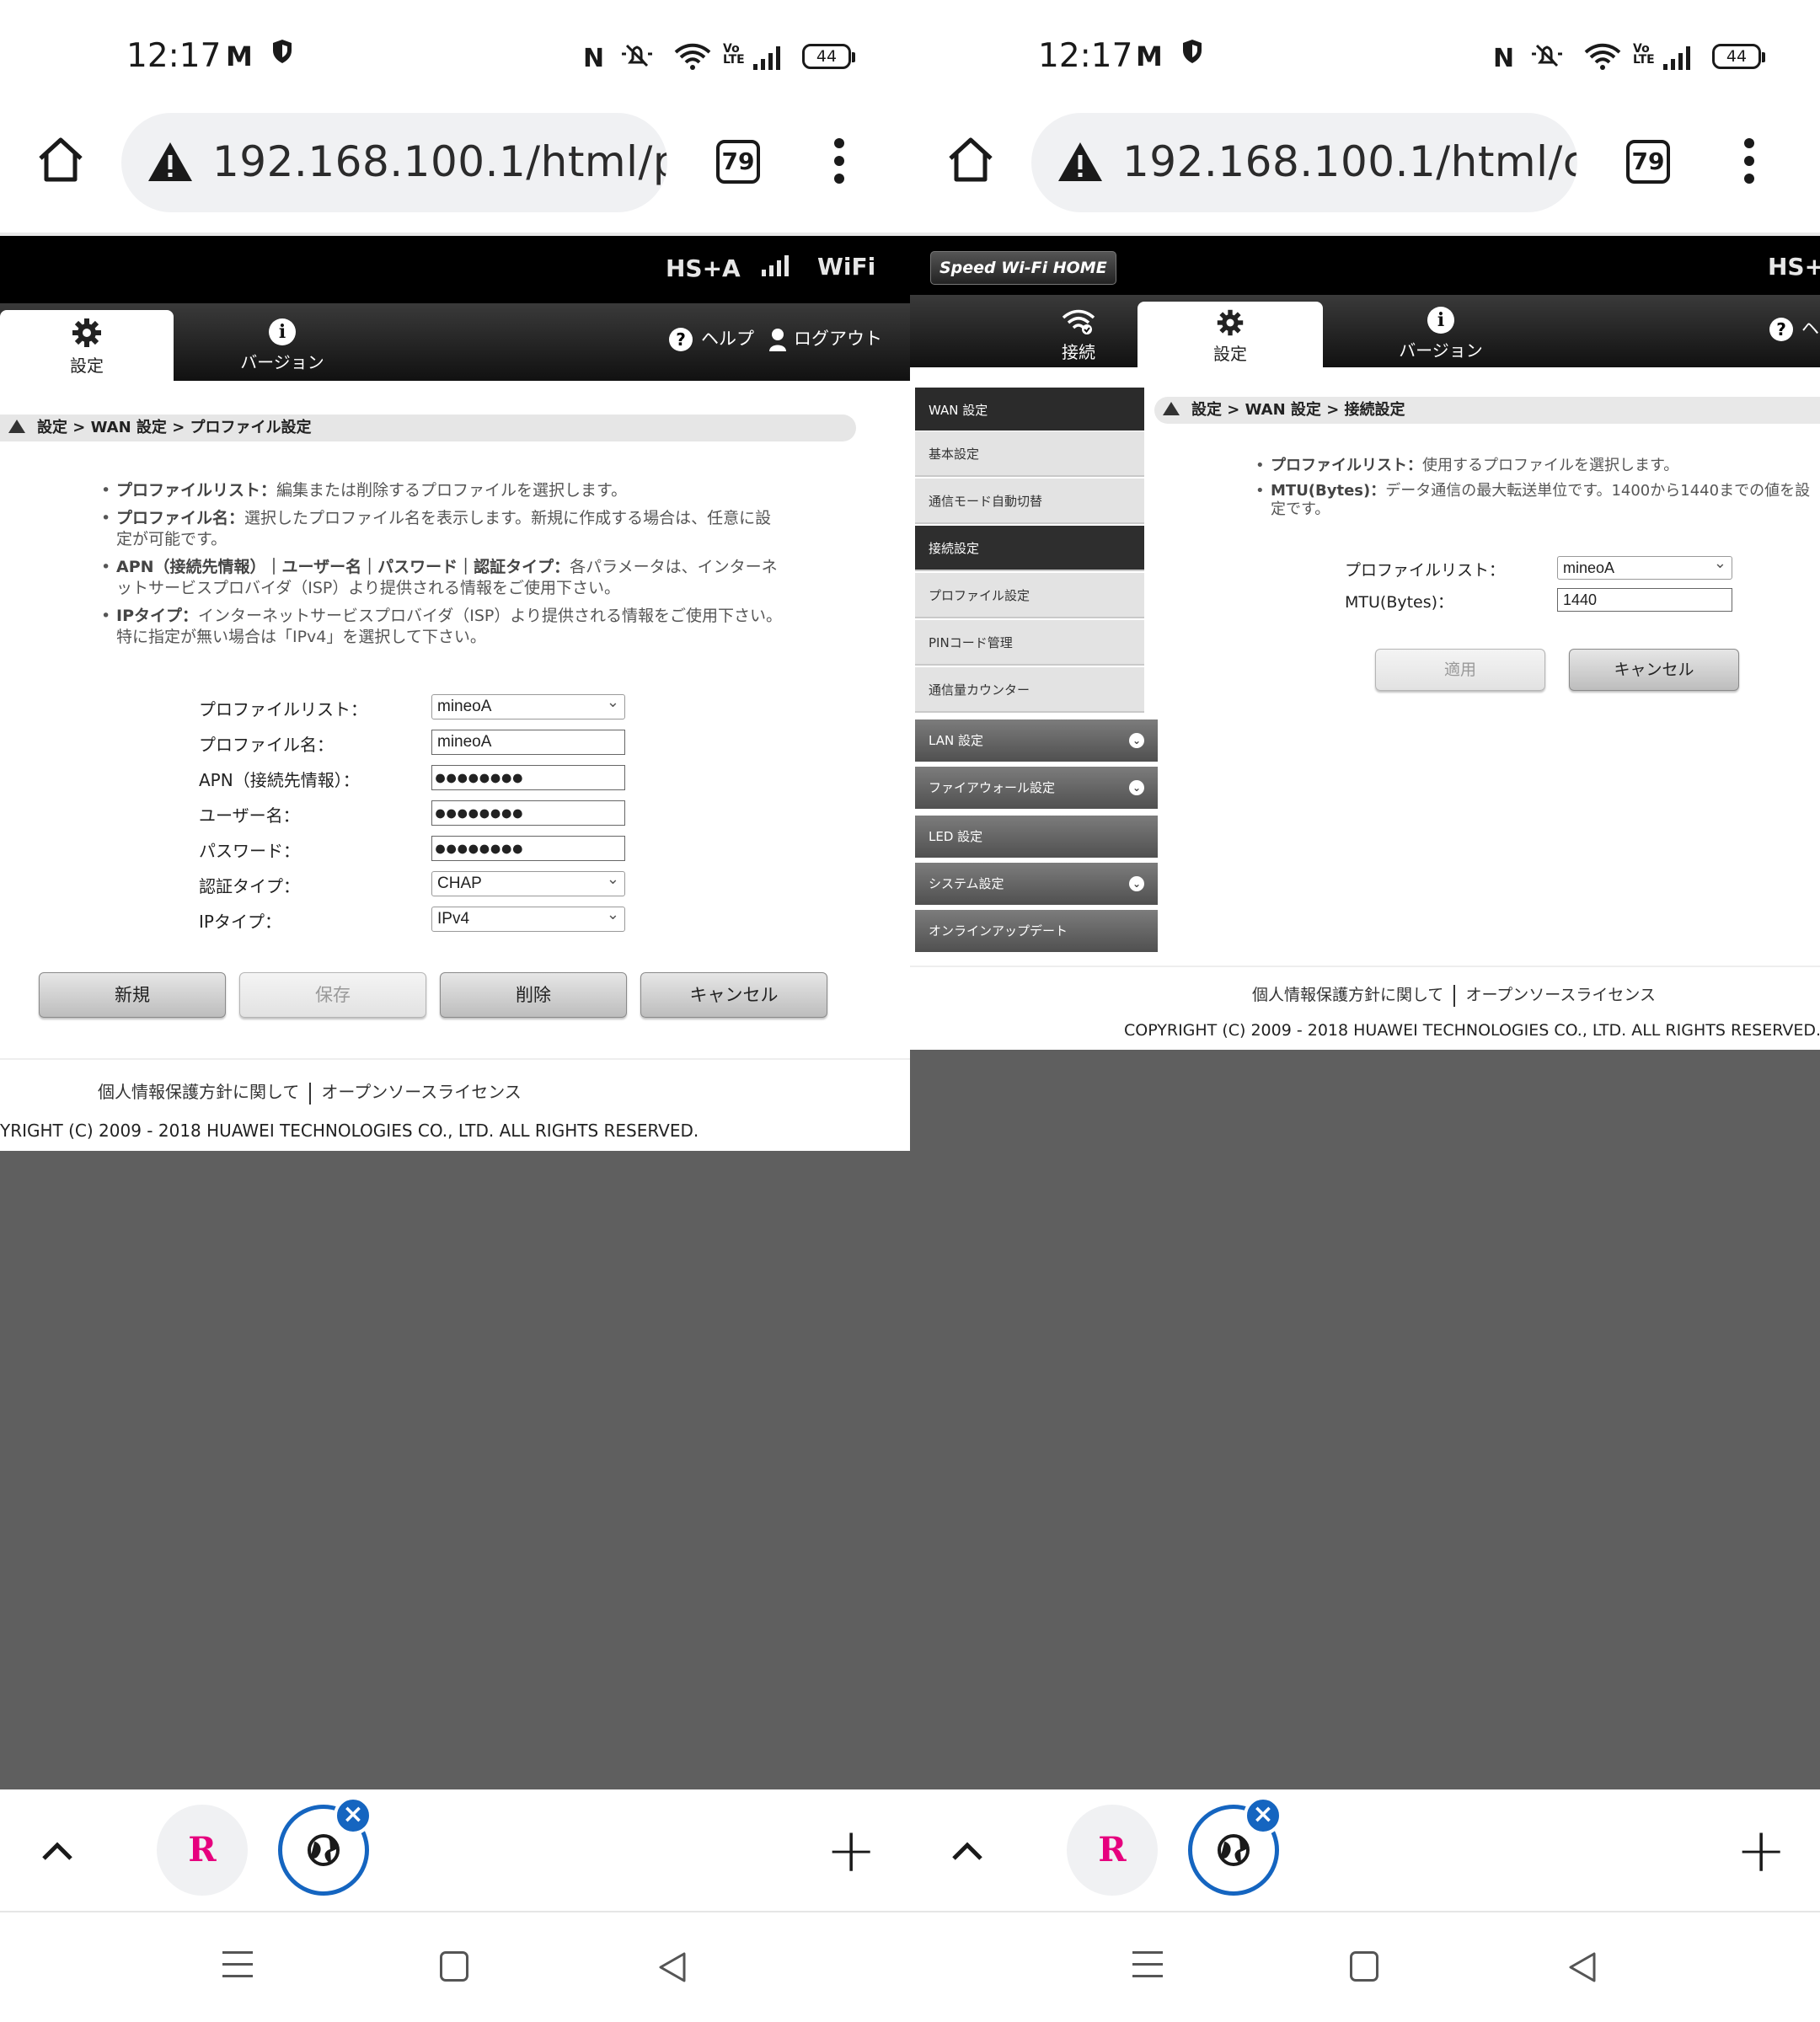  Describe the element at coordinates (428, 428) in the screenshot. I see `breadcrumb: 設定 > WAN 設定 > プロファイル設定` at that location.